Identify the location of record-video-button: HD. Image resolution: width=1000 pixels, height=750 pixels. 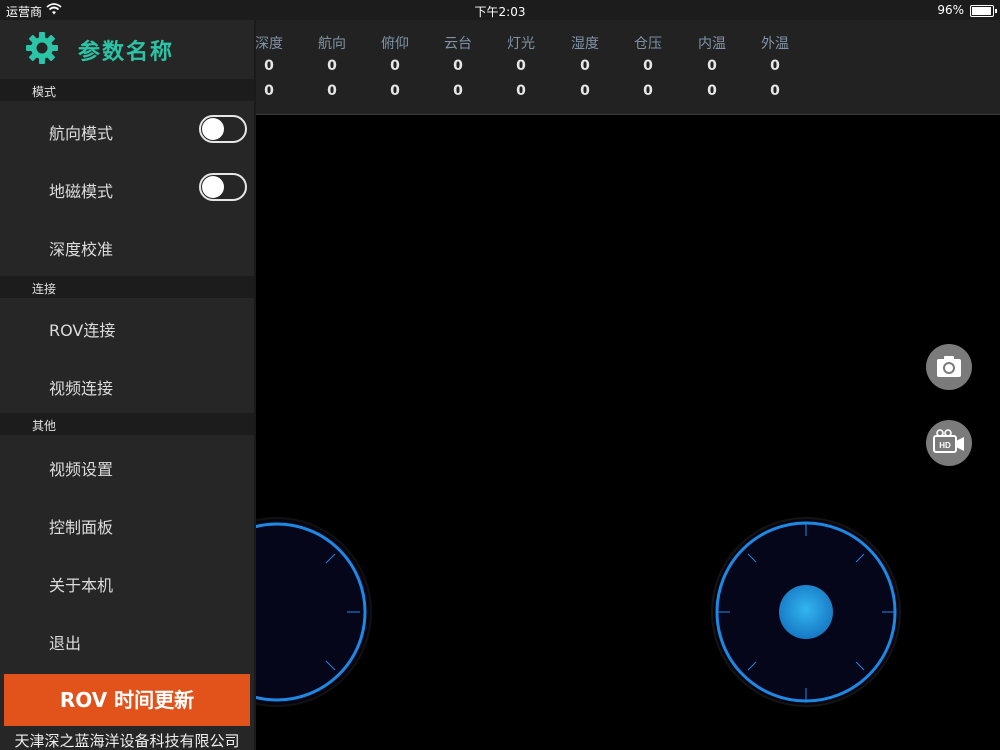
(949, 443).